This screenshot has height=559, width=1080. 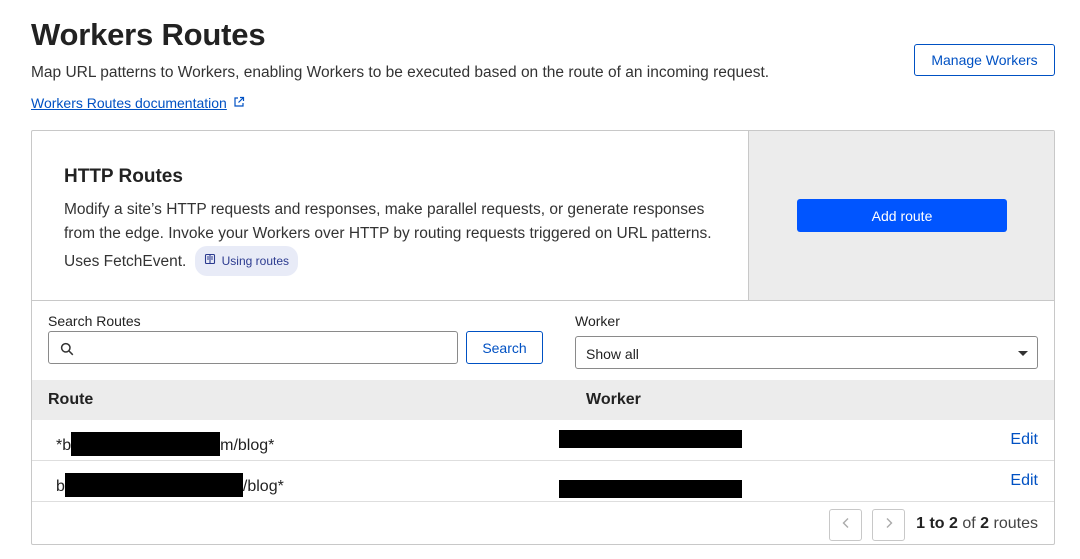 What do you see at coordinates (543, 481) in the screenshot?
I see `table-row: b/blog* Edit` at bounding box center [543, 481].